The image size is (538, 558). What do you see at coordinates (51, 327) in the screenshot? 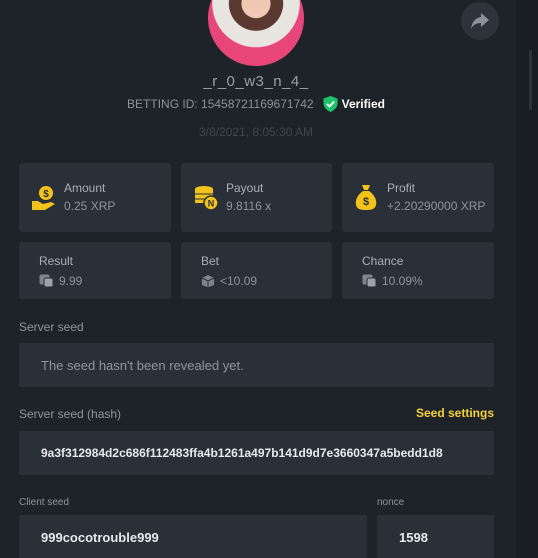
I see `server-seed-label: Server seed` at bounding box center [51, 327].